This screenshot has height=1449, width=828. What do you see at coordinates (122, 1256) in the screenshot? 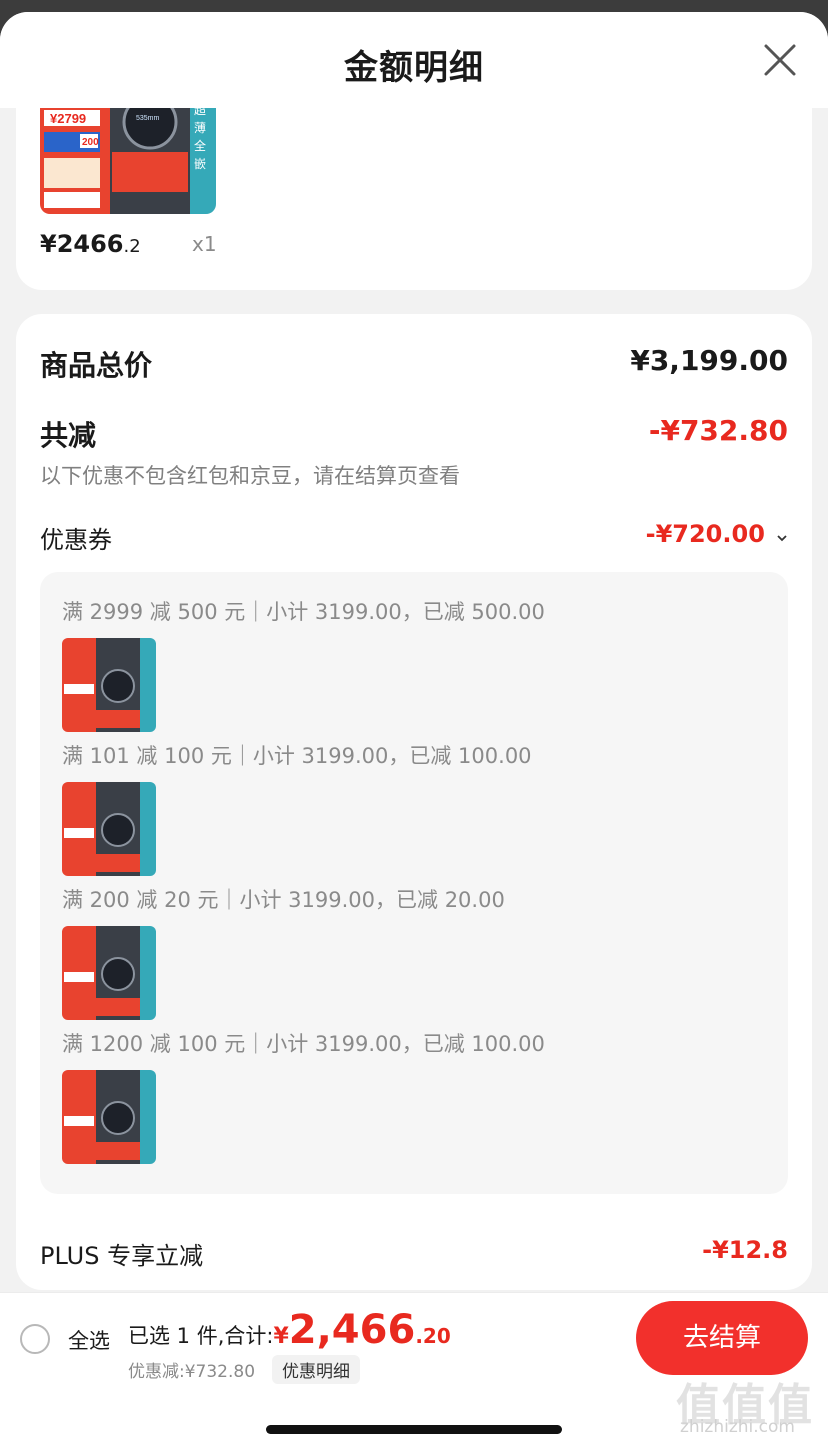
I see `plus-discount-label: PLUS 专享立减` at bounding box center [122, 1256].